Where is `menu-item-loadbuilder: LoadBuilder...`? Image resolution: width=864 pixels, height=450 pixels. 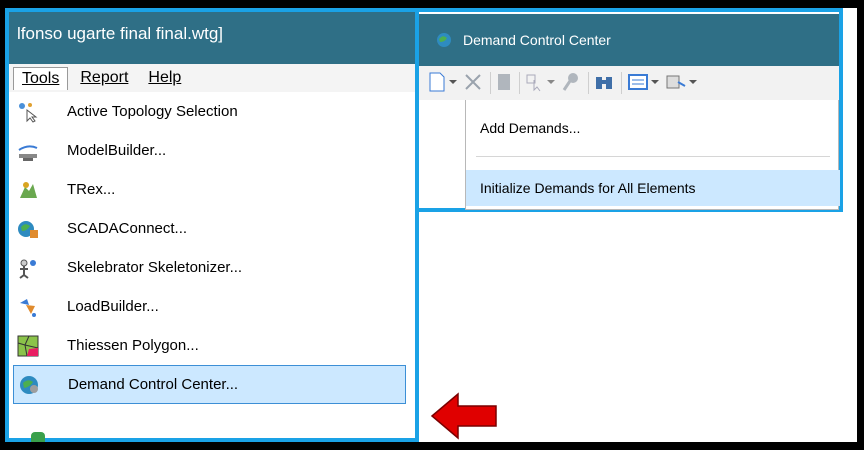
menu-item-loadbuilder: LoadBuilder... is located at coordinates (211, 306).